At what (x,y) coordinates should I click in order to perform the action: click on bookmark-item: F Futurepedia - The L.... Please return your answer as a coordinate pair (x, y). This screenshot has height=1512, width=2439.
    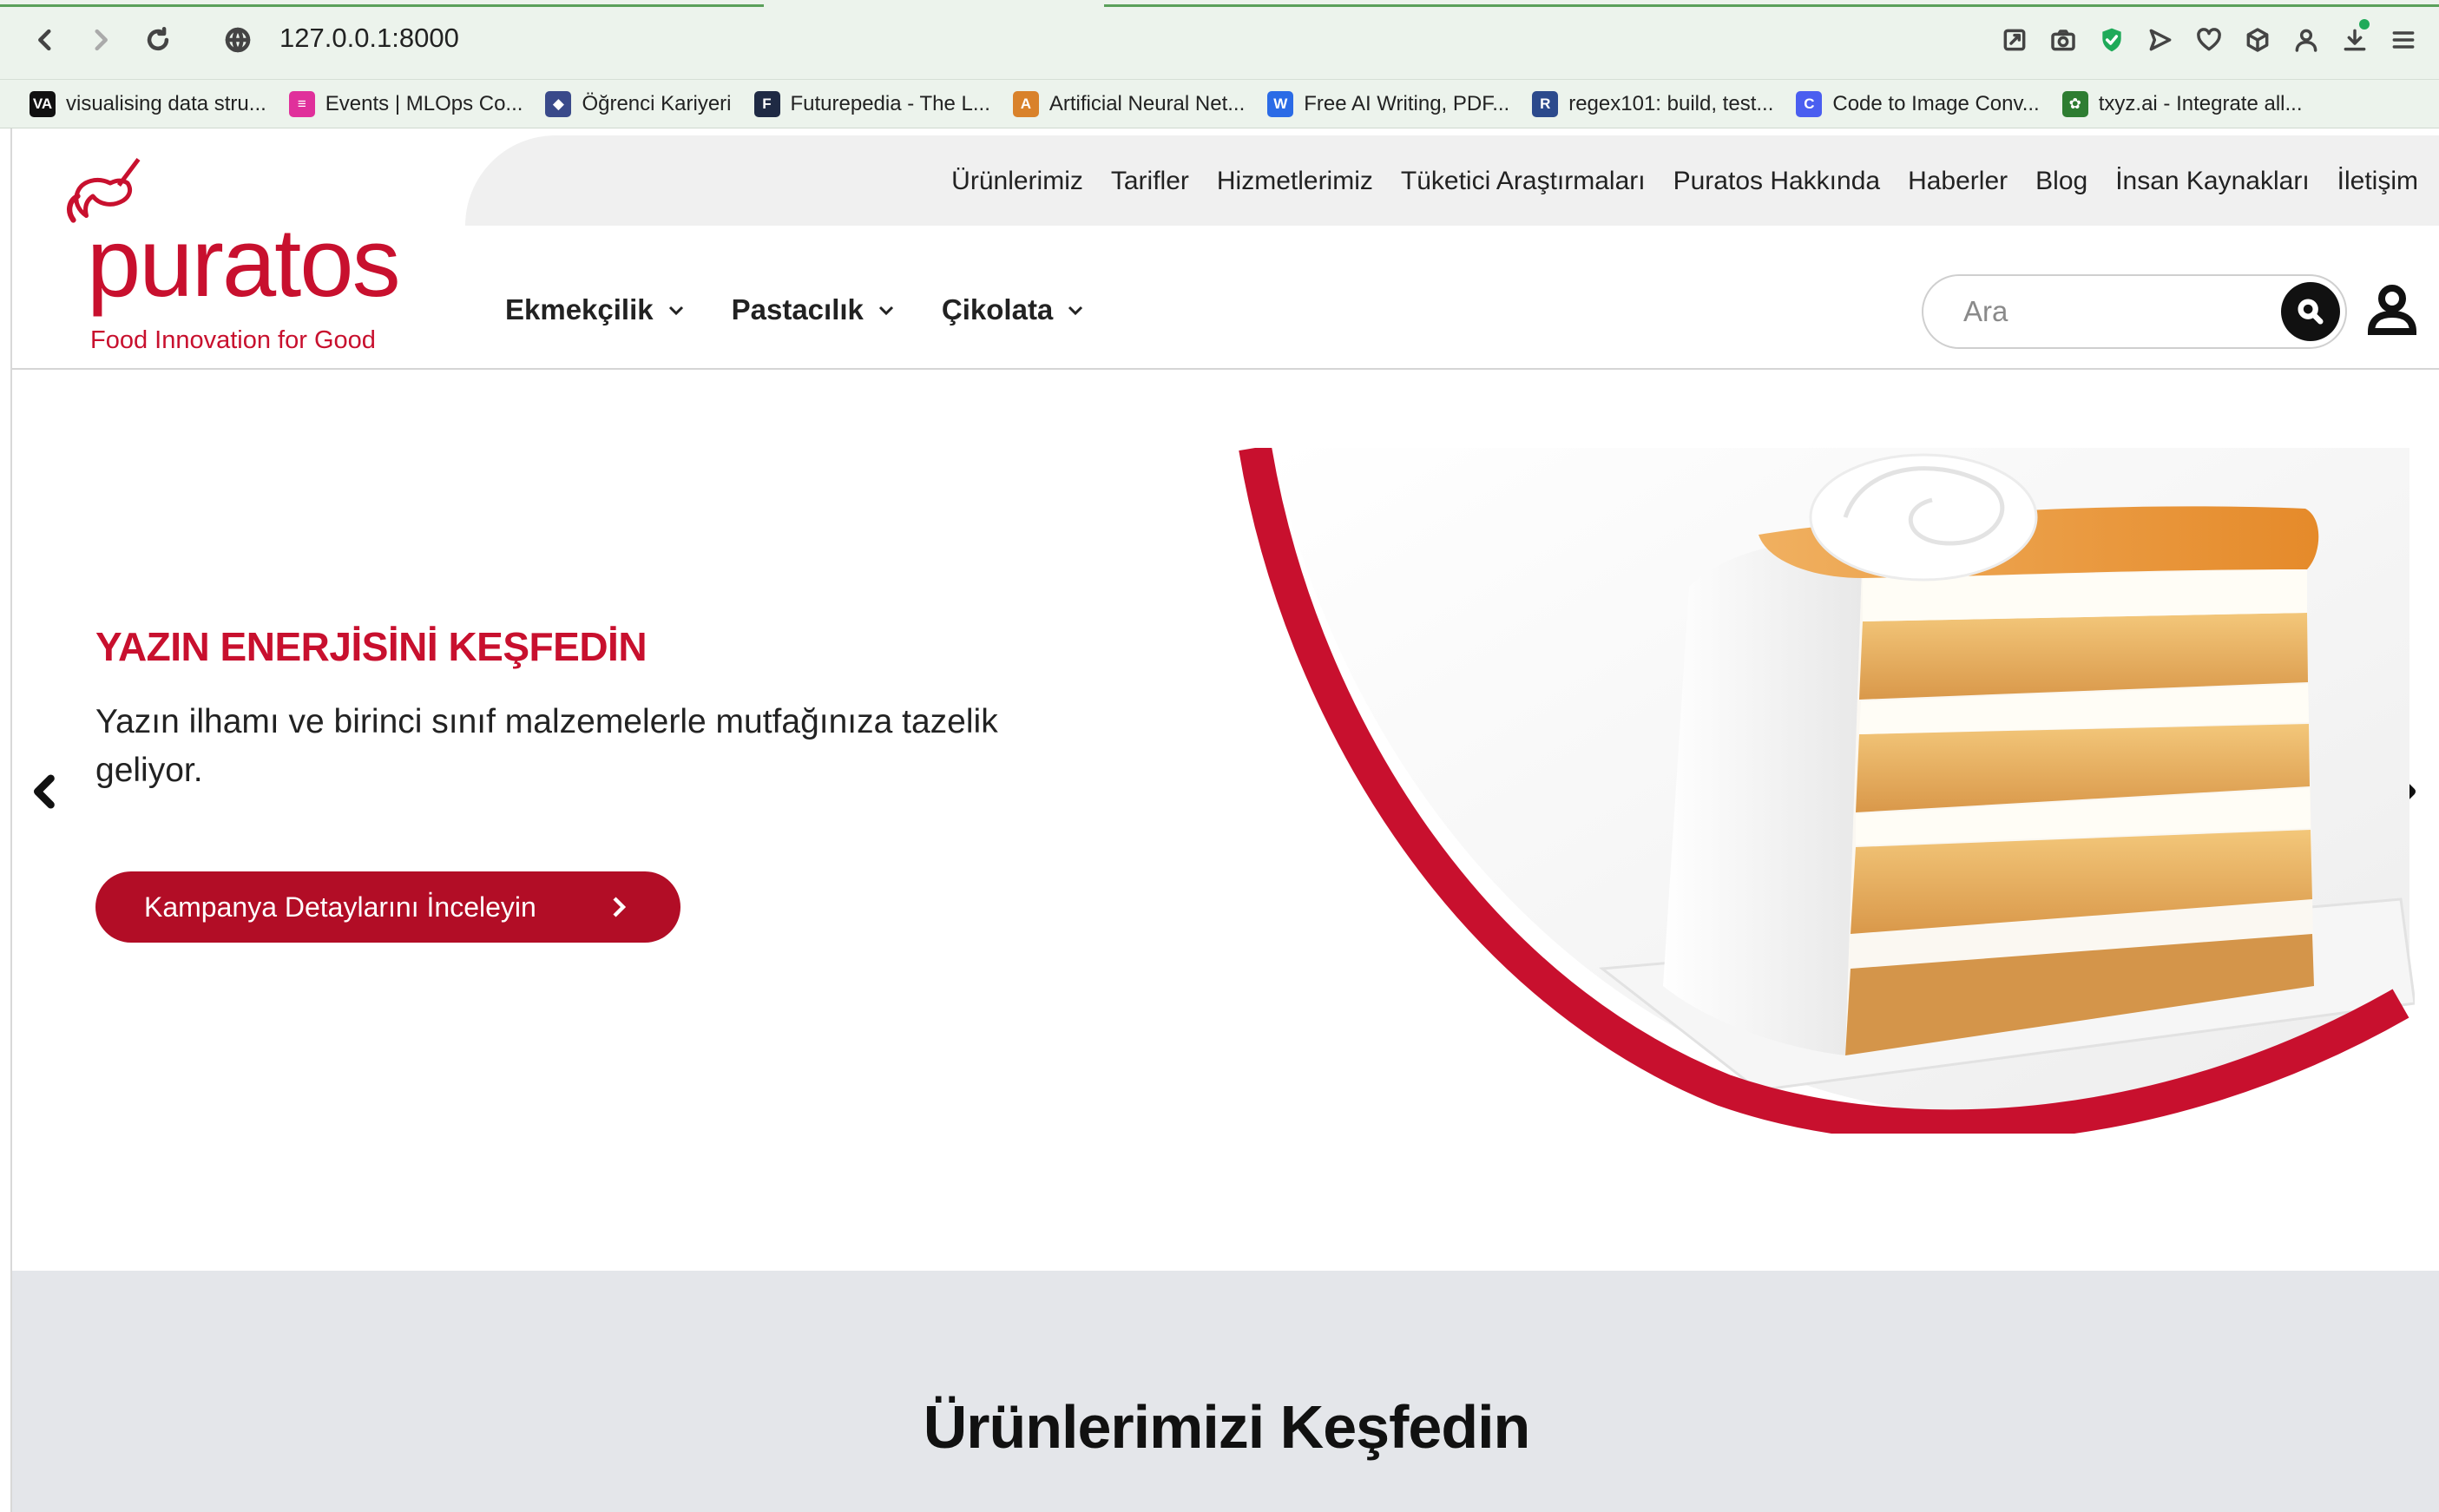
    Looking at the image, I should click on (871, 103).